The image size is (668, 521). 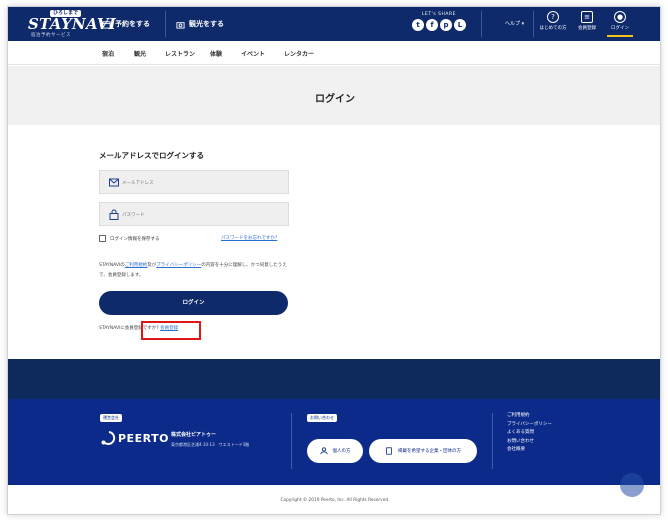 What do you see at coordinates (529, 450) in the screenshot?
I see `footer-link-company: 会社概要` at bounding box center [529, 450].